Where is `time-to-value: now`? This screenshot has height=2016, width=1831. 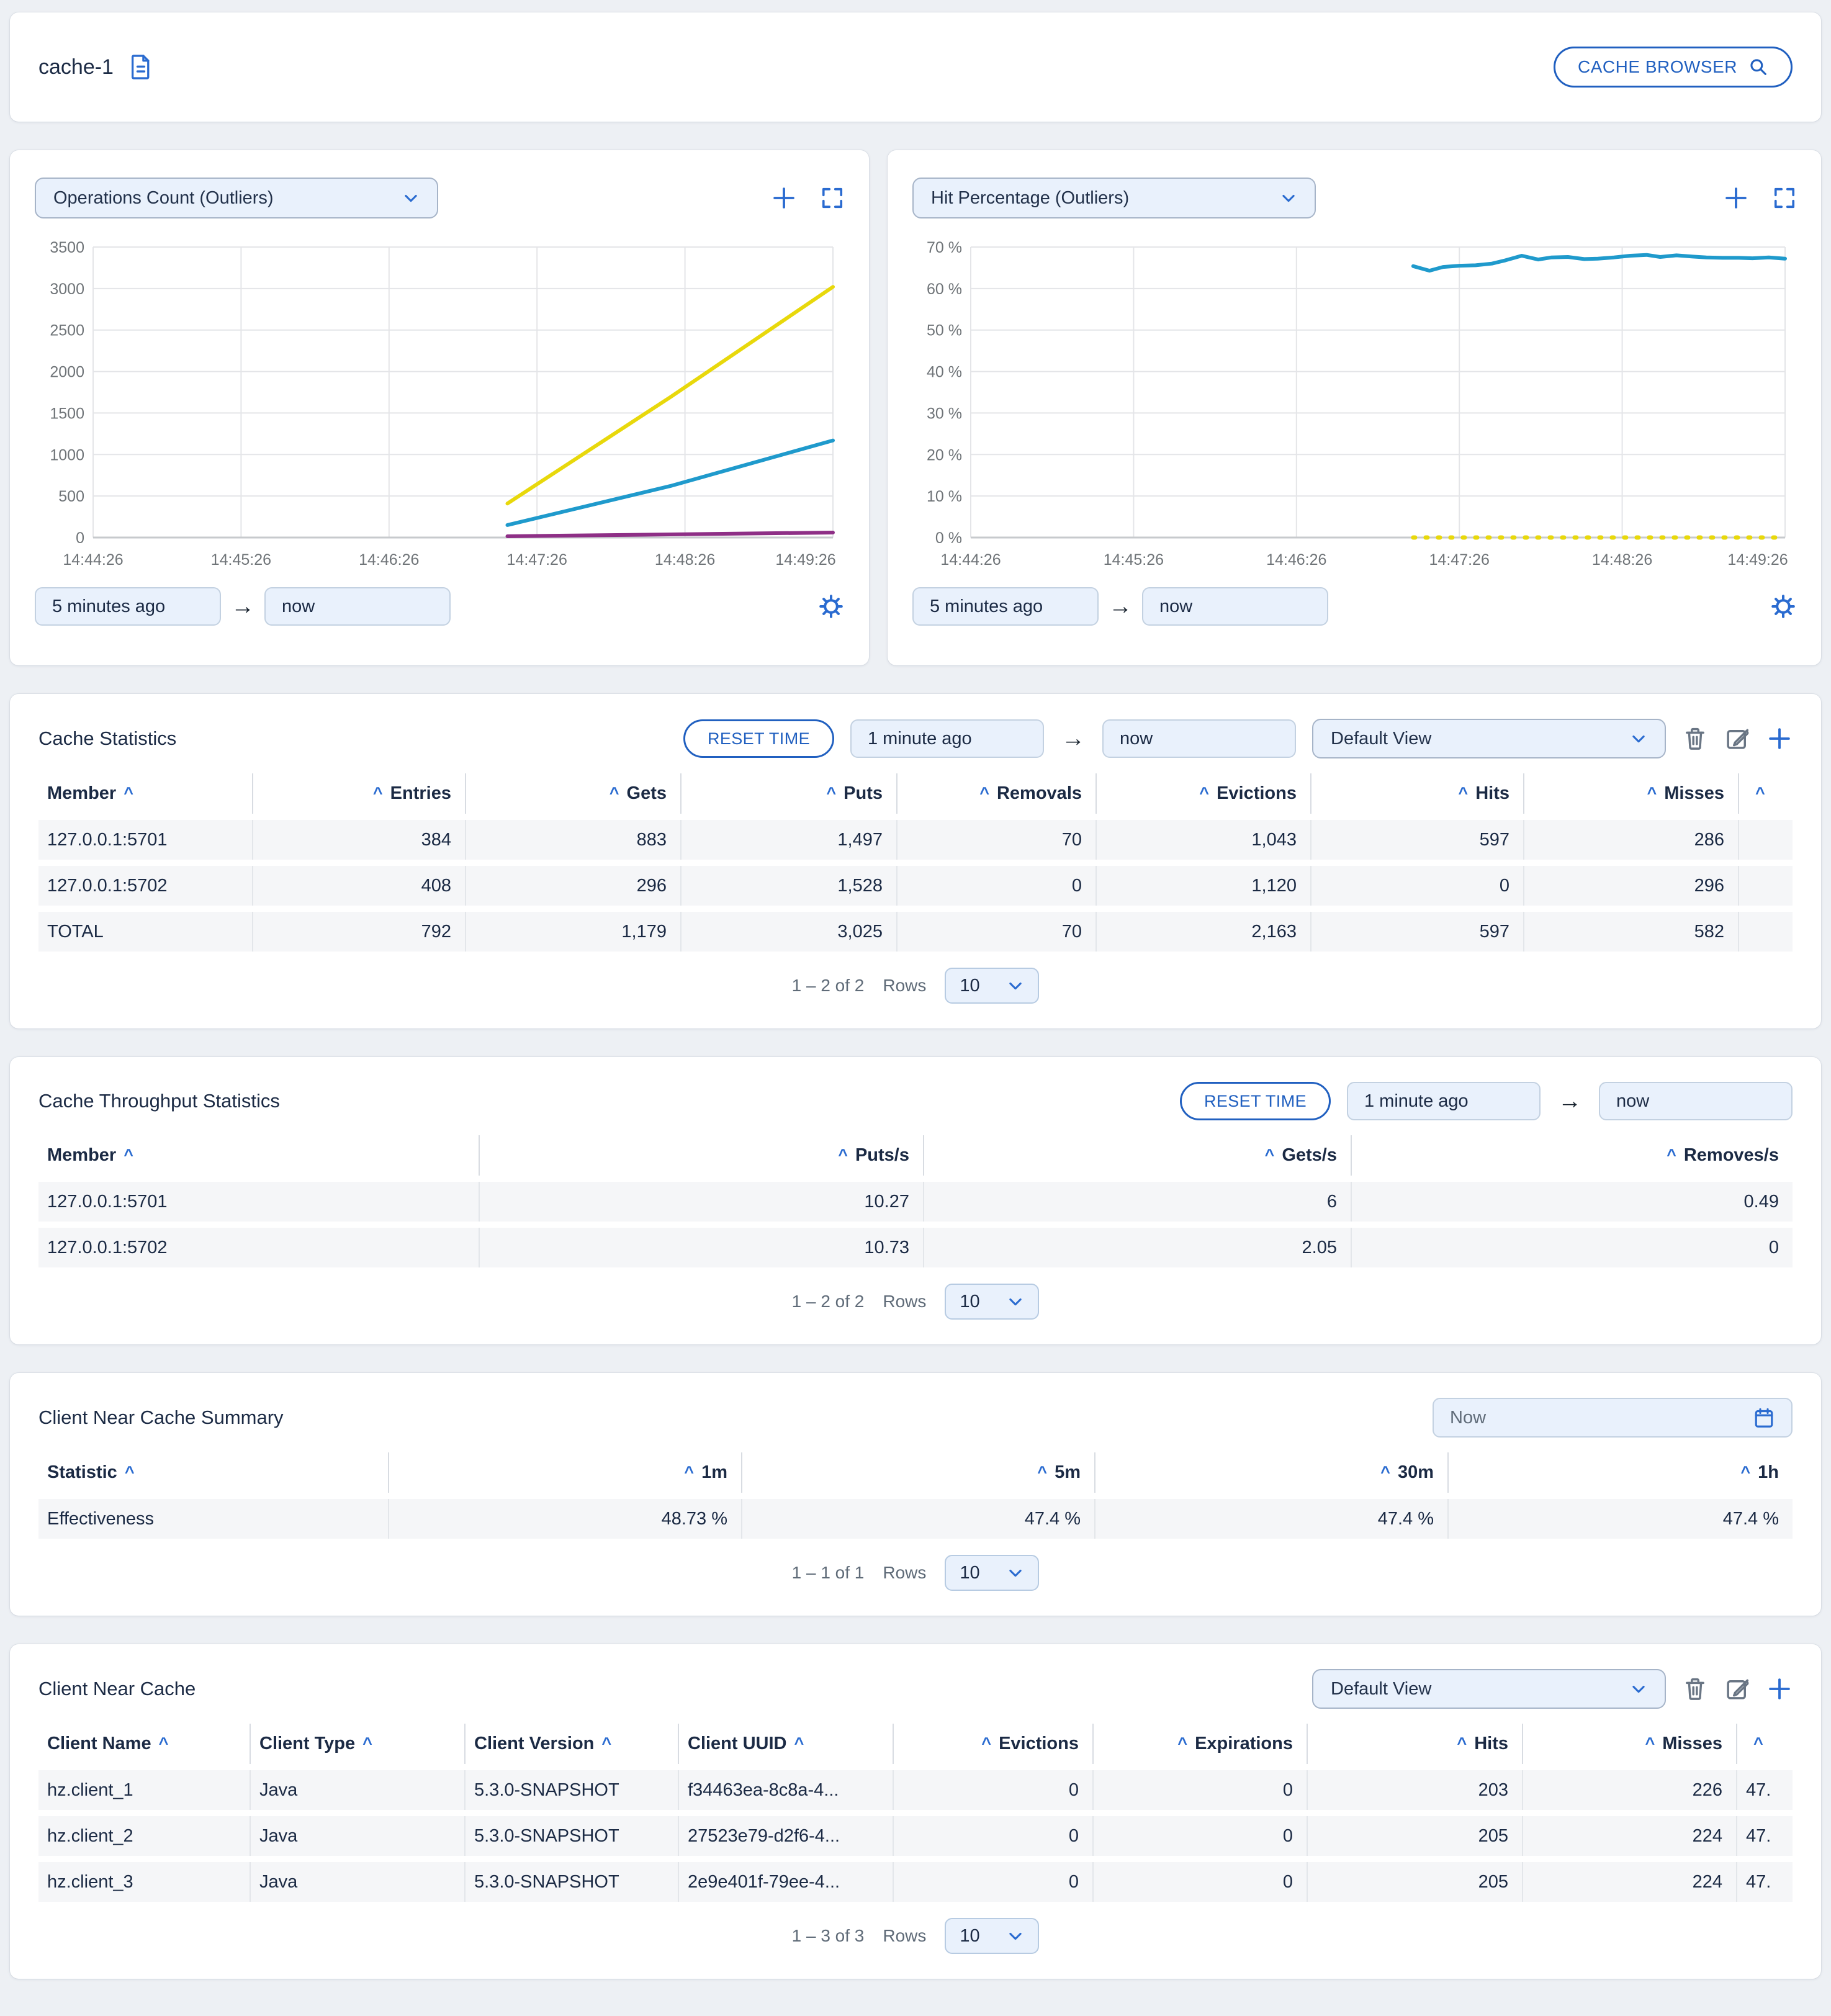
time-to-value: now is located at coordinates (1633, 1101).